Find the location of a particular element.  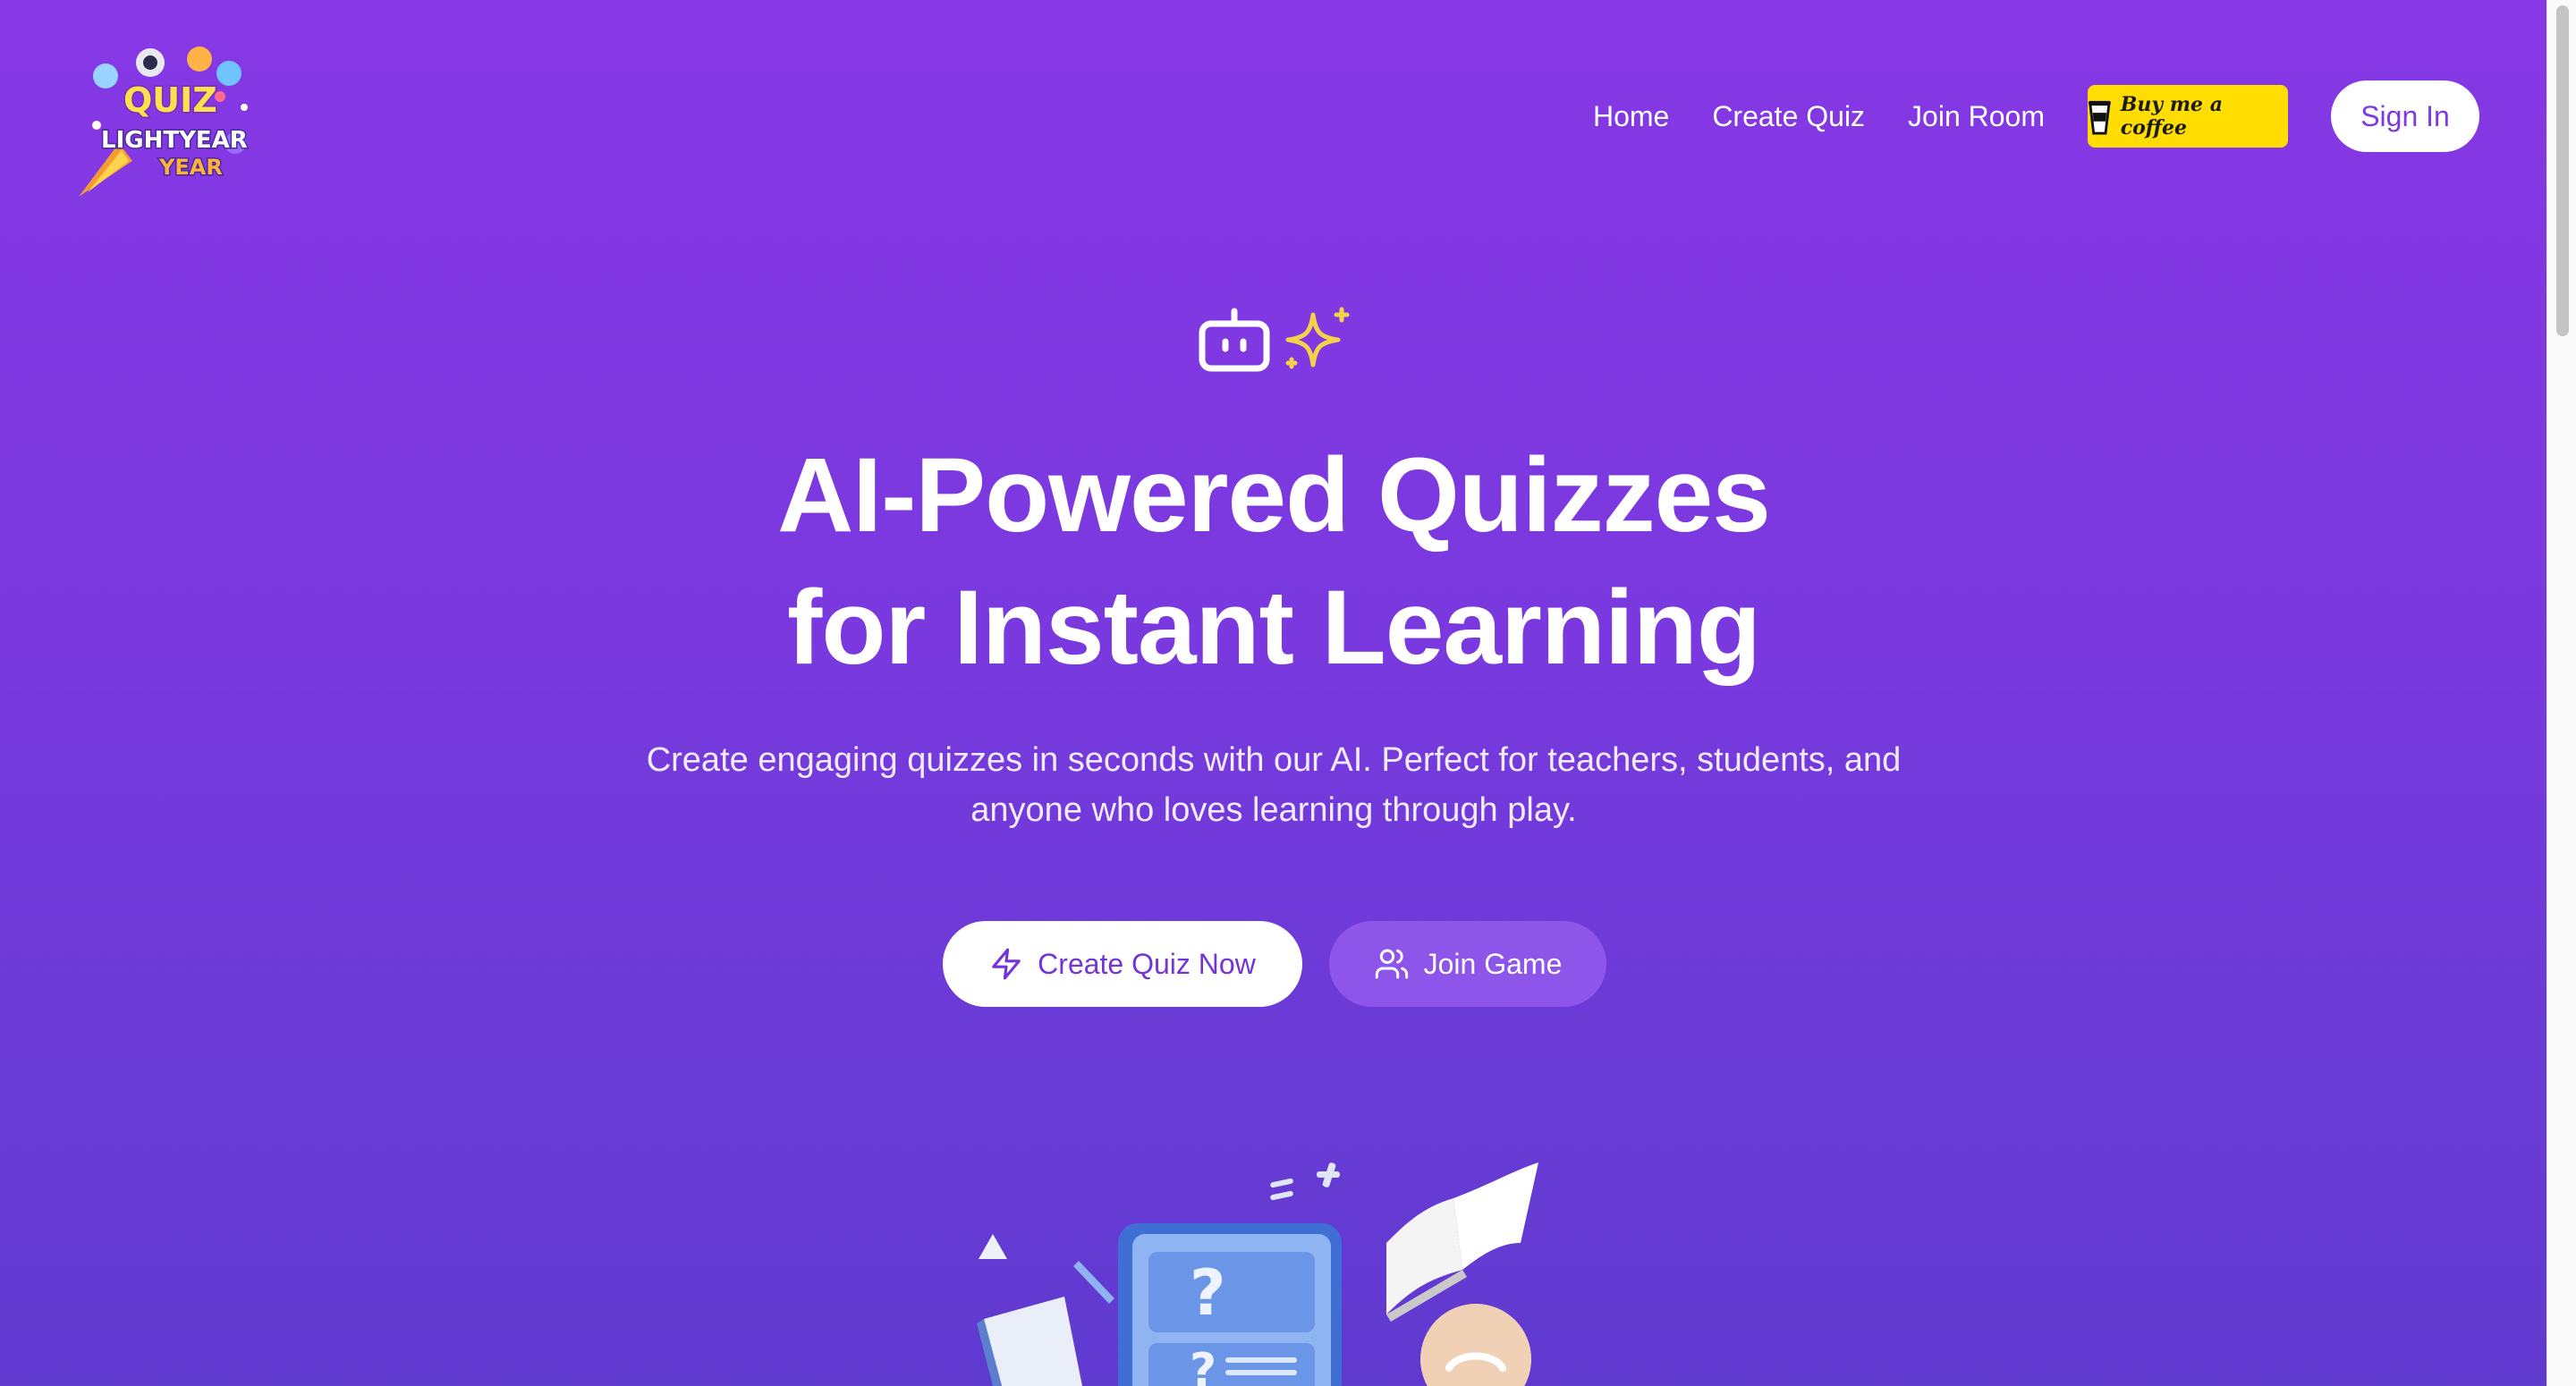

coffee-label: Buy me a coffee is located at coordinates (2171, 116).